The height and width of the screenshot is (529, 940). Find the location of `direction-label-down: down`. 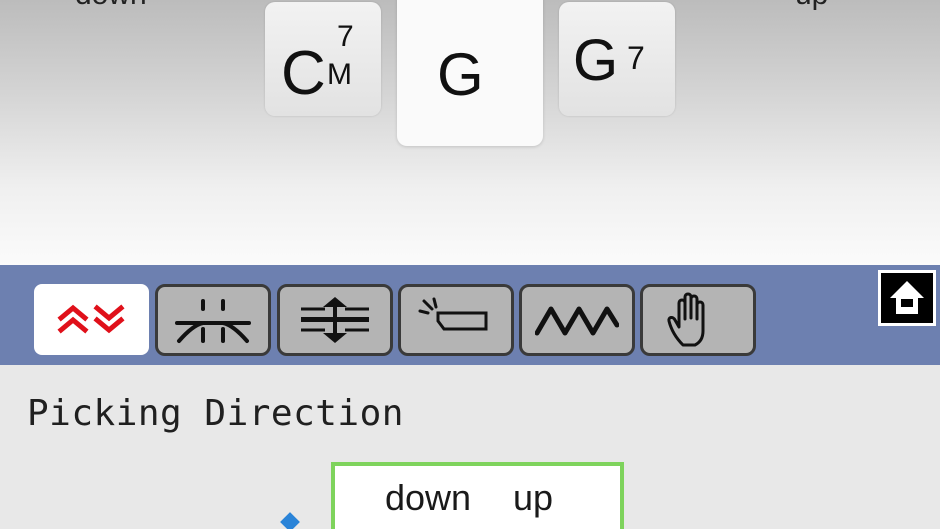

direction-label-down: down is located at coordinates (111, 6).